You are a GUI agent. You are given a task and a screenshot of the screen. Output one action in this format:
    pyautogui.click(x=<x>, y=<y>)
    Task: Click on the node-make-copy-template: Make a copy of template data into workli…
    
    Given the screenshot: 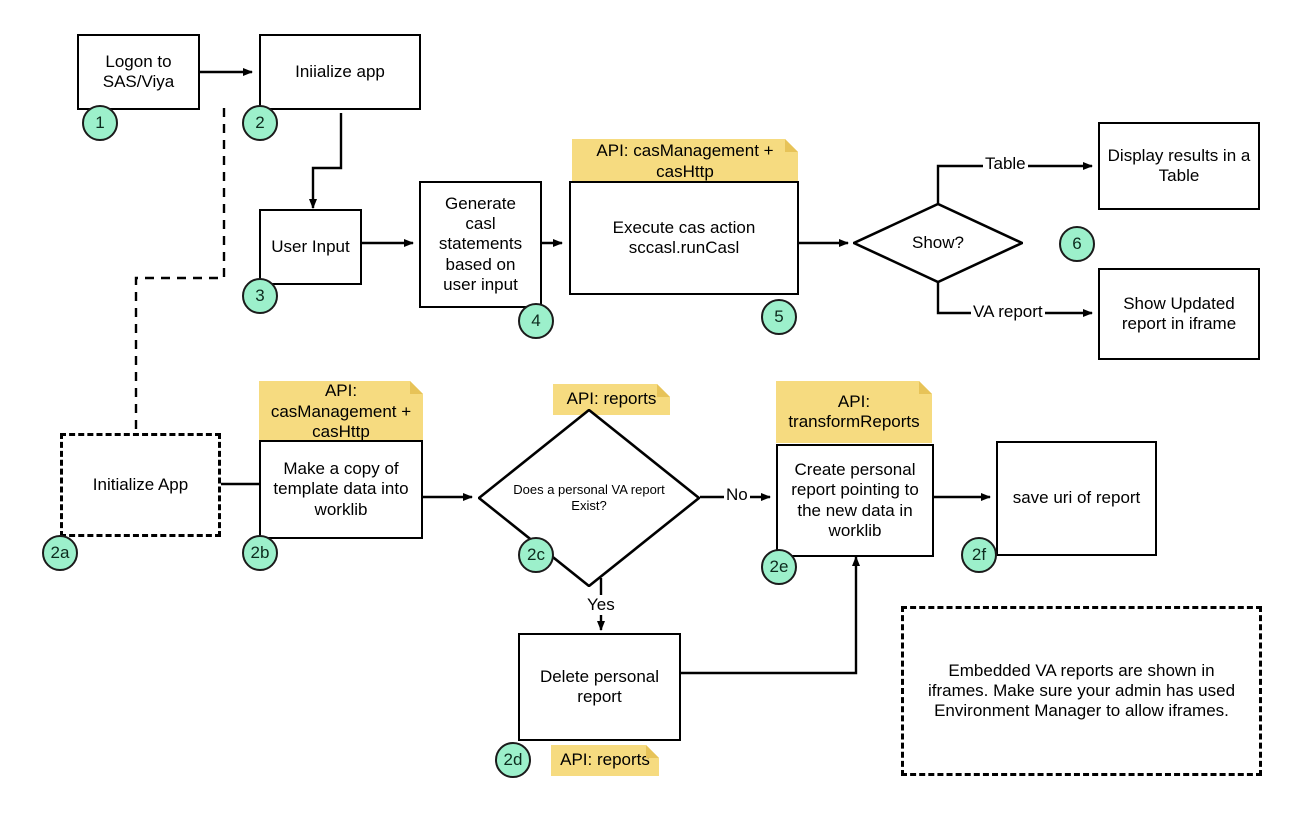 What is the action you would take?
    pyautogui.click(x=341, y=489)
    